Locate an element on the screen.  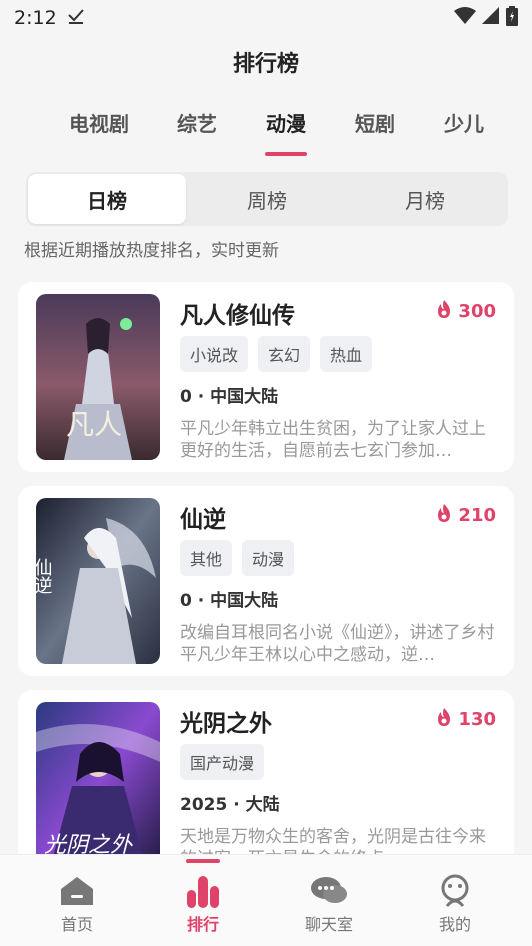
profile-icon is located at coordinates (455, 891).